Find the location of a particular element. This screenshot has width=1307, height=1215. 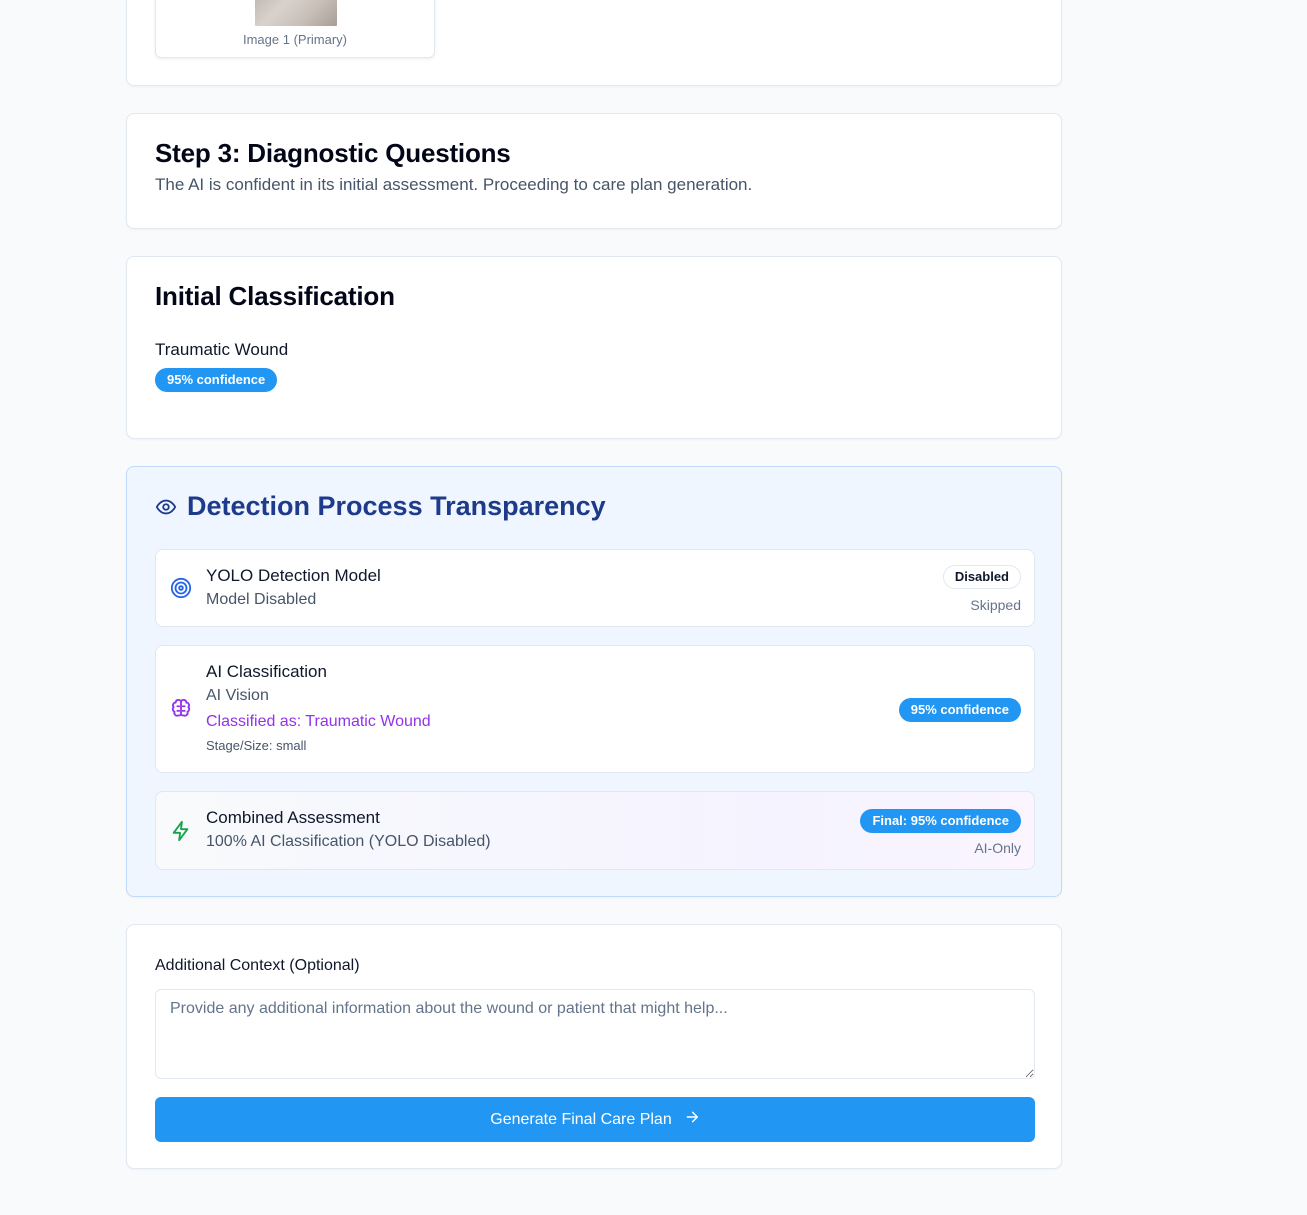

image-thumbnail-card: Image 1 (Primary) is located at coordinates (295, 29).